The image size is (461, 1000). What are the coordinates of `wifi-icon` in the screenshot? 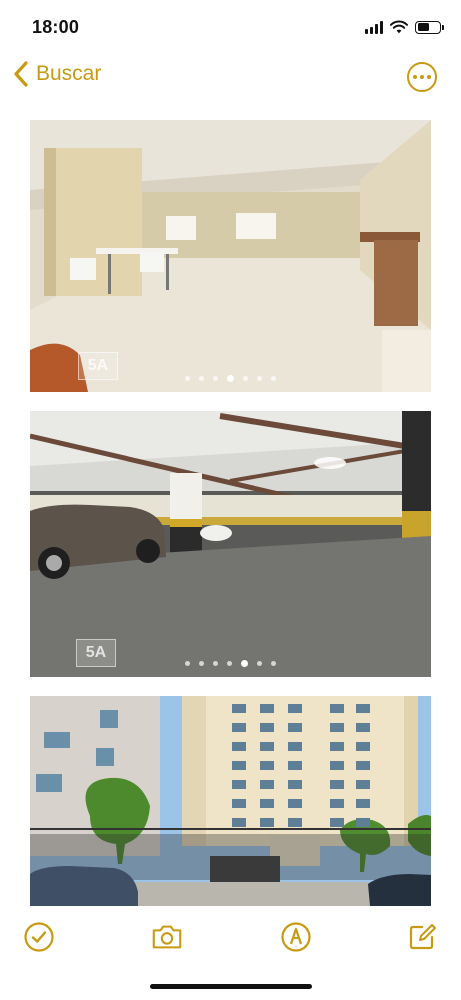 It's located at (399, 27).